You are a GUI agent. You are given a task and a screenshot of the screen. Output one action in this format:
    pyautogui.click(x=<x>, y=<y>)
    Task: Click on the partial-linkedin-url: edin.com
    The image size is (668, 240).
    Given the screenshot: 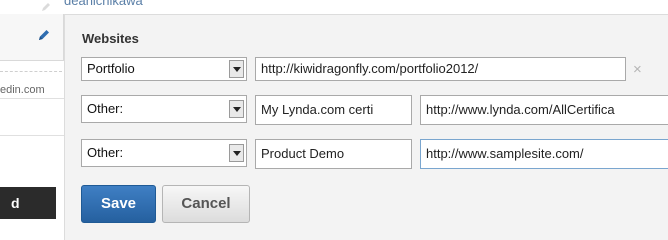 What is the action you would take?
    pyautogui.click(x=22, y=90)
    